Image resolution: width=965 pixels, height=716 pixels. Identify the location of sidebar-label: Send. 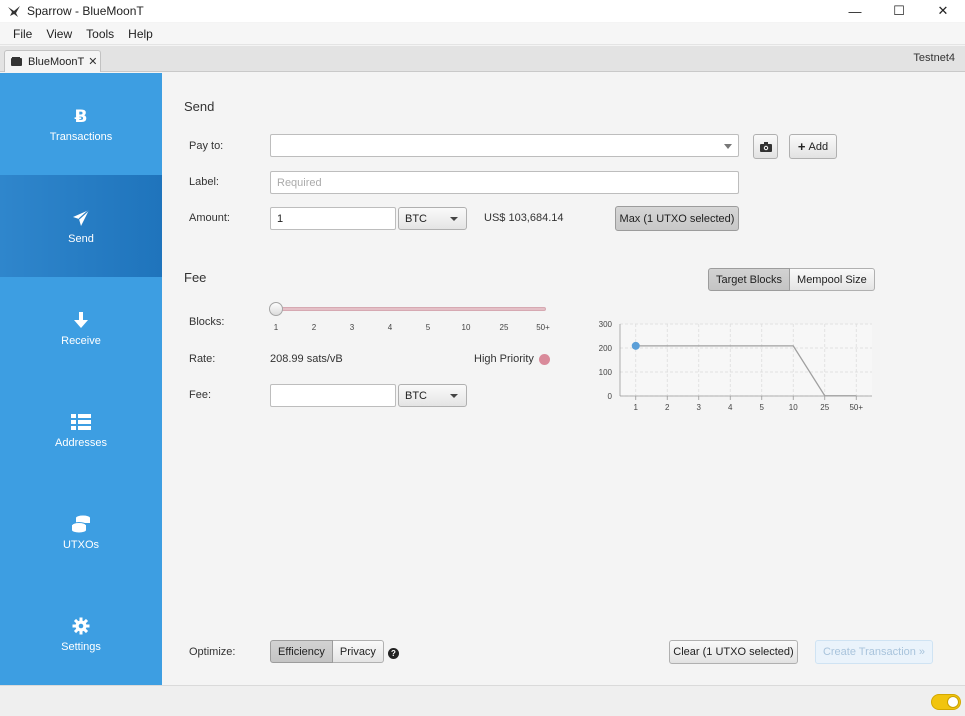
(81, 238).